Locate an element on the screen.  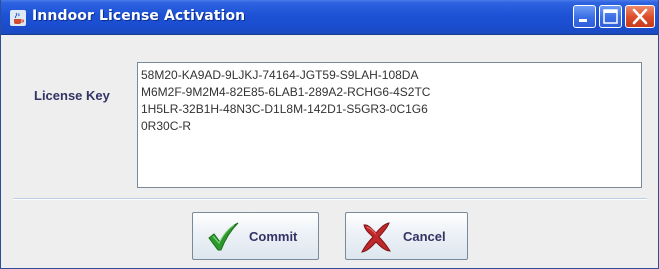
commit-label: Commit is located at coordinates (273, 236).